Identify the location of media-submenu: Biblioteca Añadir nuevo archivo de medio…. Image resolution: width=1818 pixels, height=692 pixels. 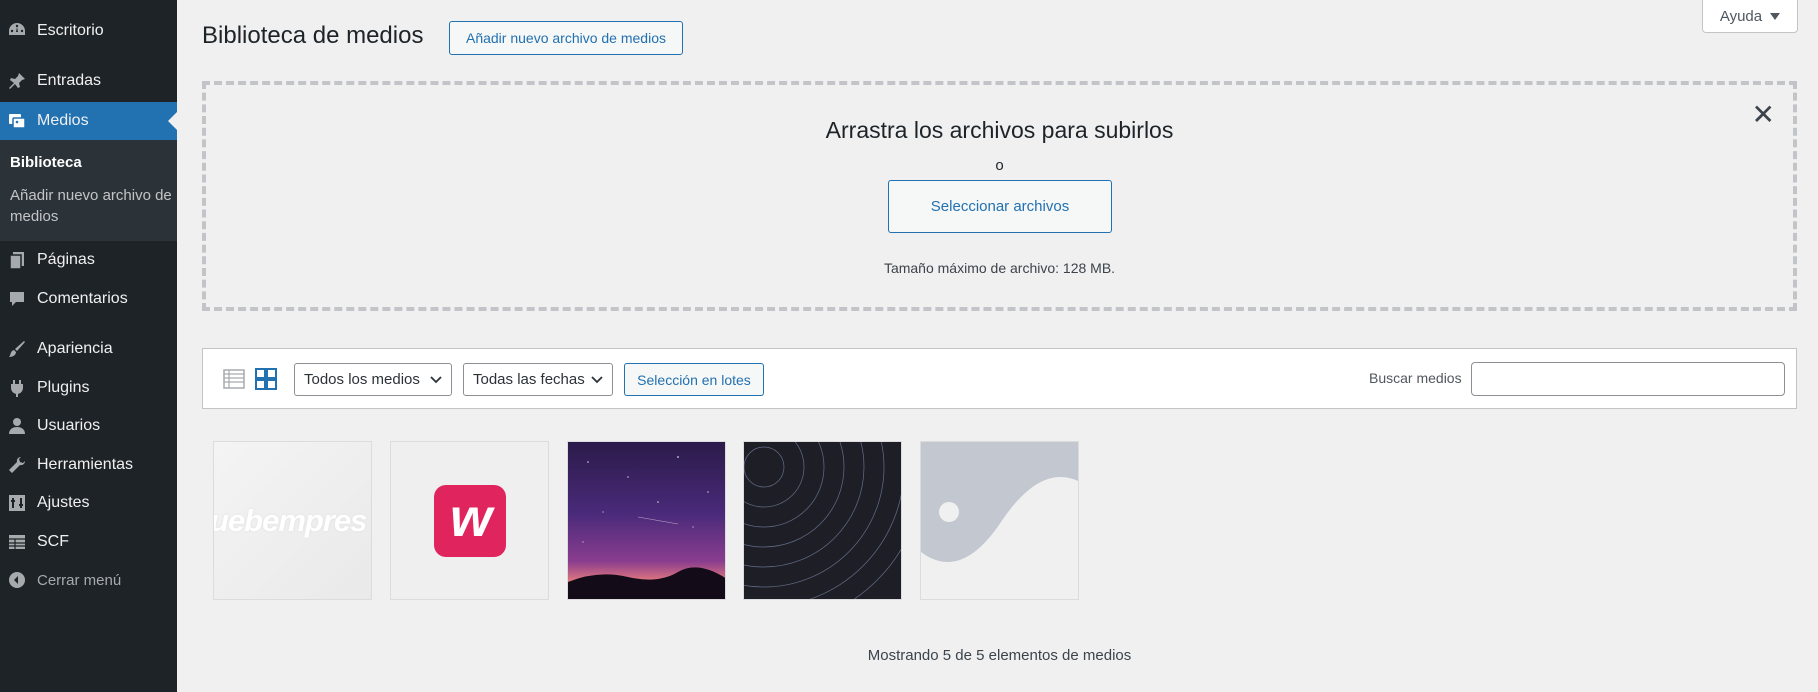
(88, 190).